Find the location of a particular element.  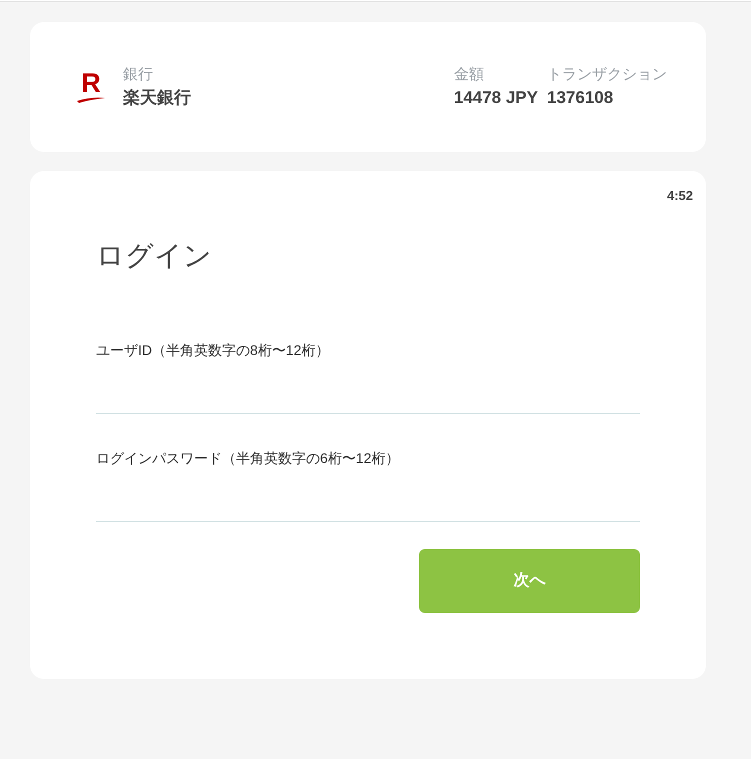

field-label: ユーザID（半角英数字の8桁〜12桁） is located at coordinates (213, 350).